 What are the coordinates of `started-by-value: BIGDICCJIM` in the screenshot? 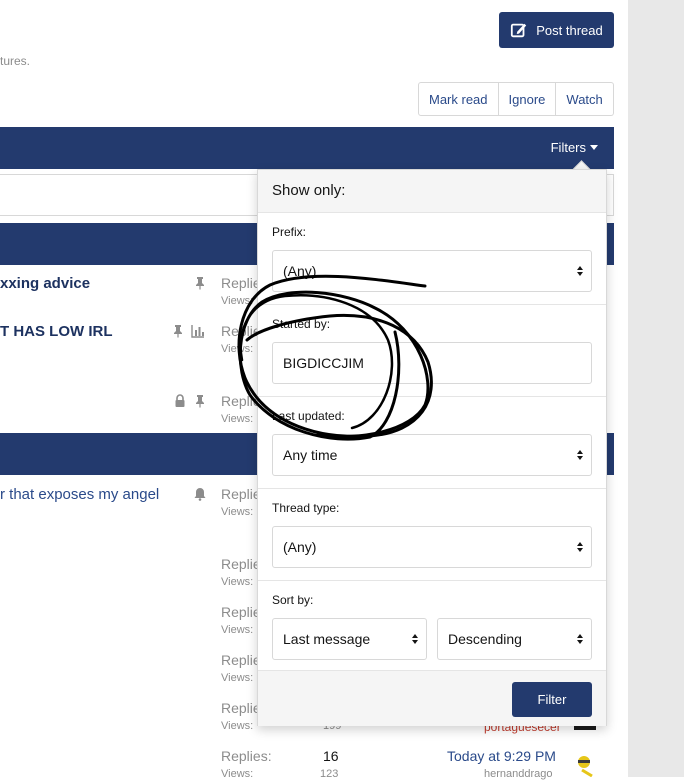 It's located at (323, 363).